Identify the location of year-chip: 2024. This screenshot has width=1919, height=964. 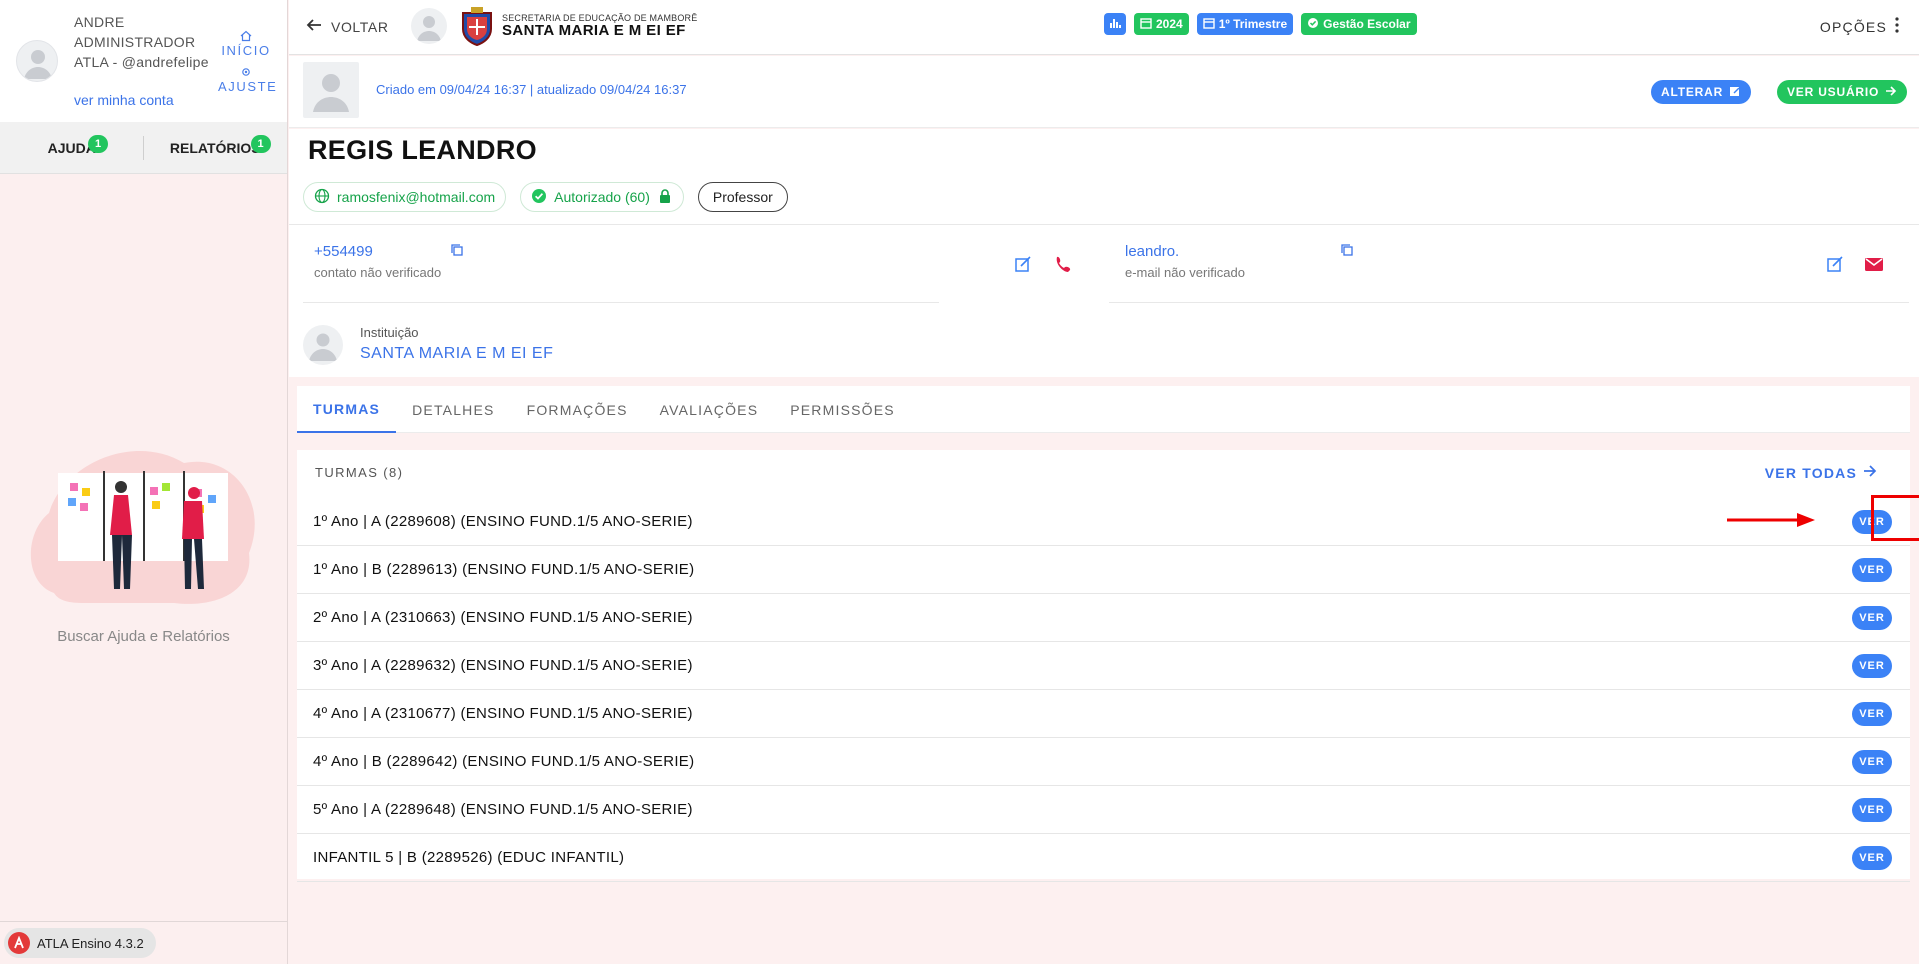
(1161, 24).